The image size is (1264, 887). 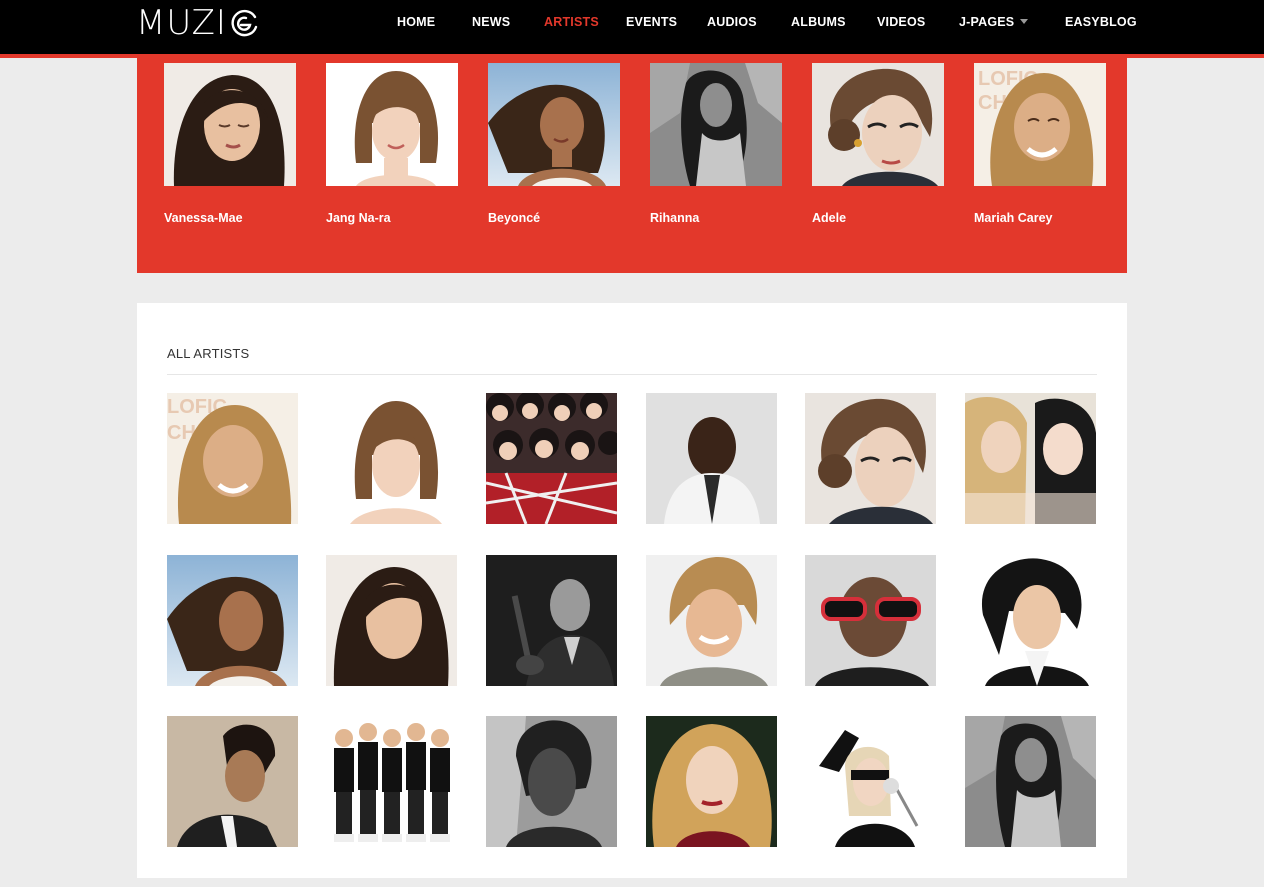 What do you see at coordinates (208, 353) in the screenshot?
I see `section-title: ALL ARTISTS` at bounding box center [208, 353].